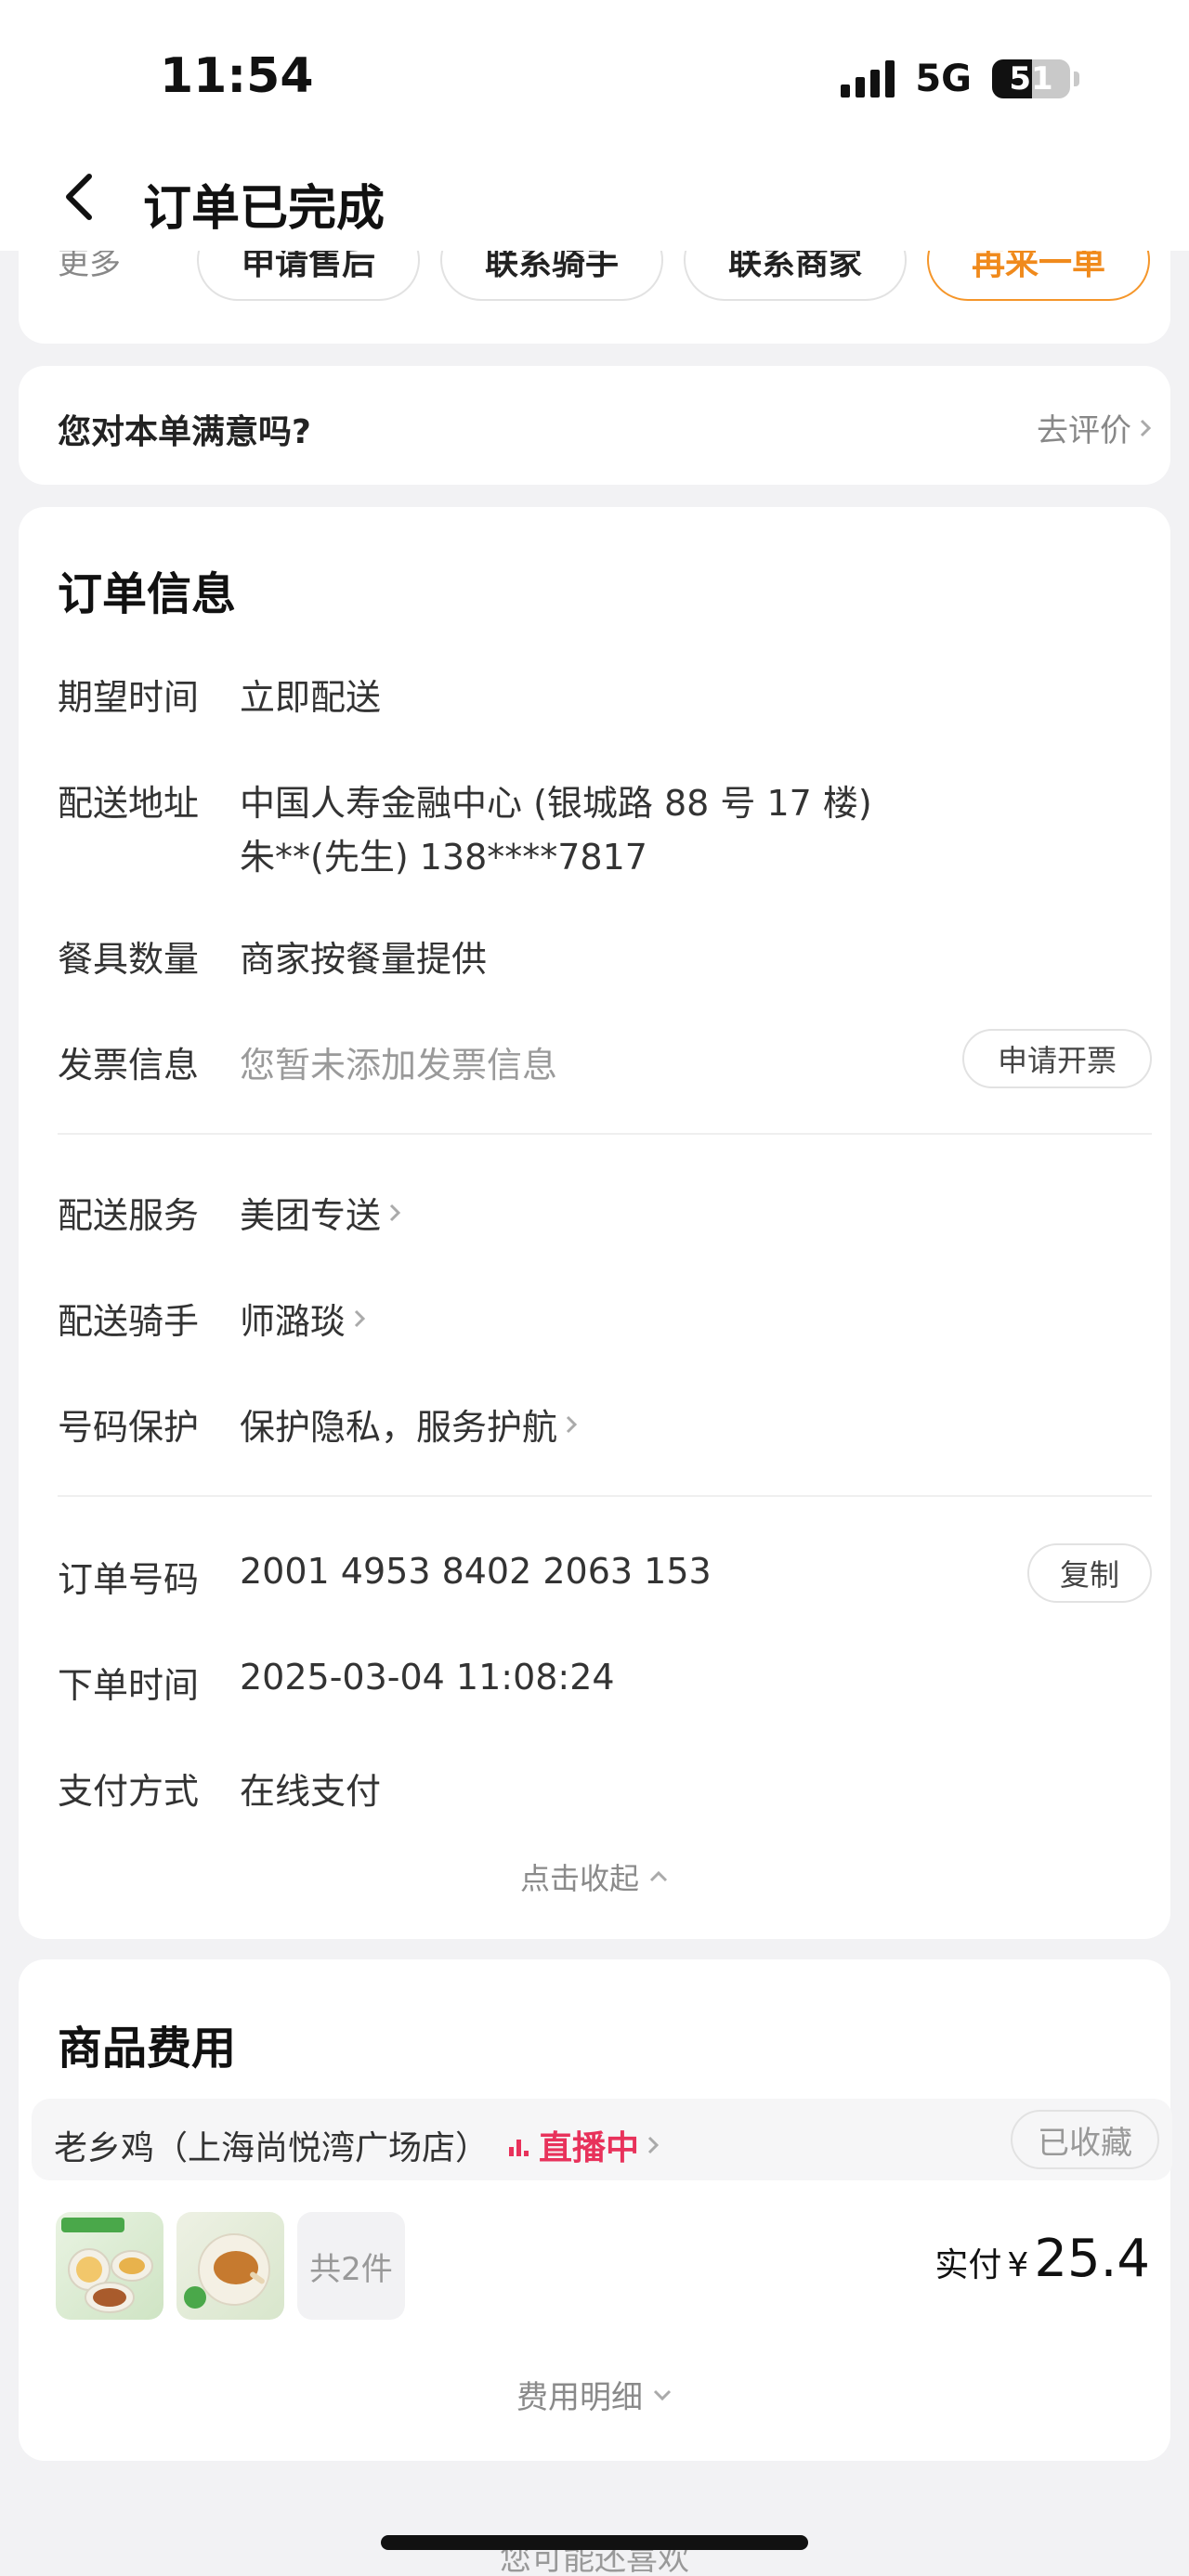 The height and width of the screenshot is (2576, 1189). I want to click on paid-label: 实付, so click(968, 2265).